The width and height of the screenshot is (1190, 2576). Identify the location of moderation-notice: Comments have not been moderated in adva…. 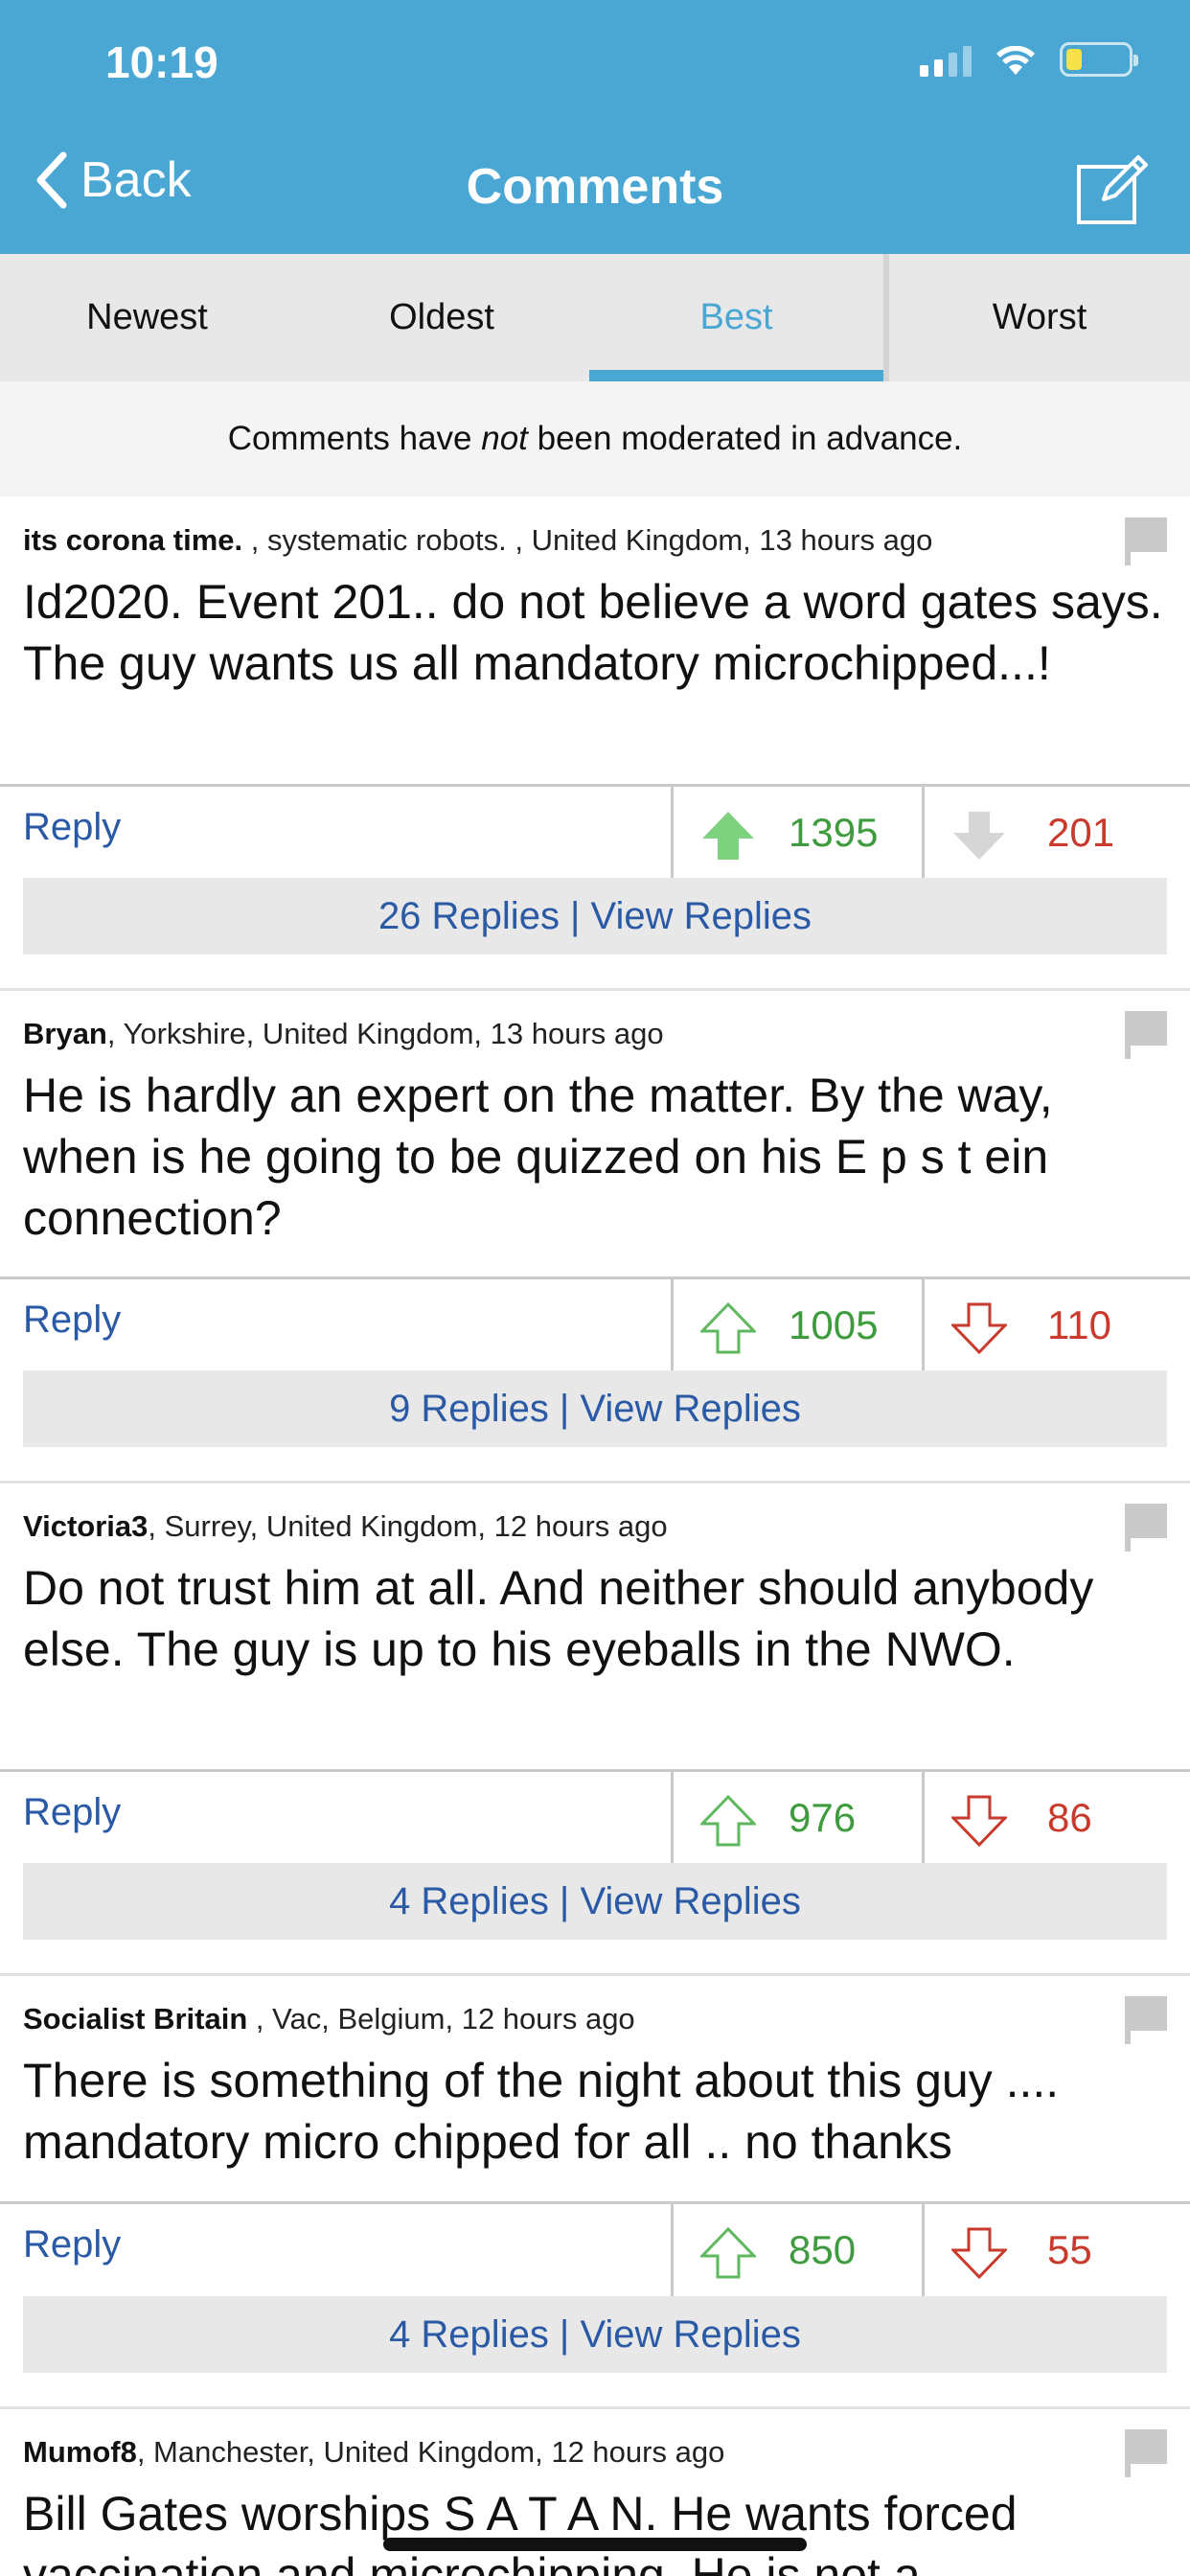
(595, 438).